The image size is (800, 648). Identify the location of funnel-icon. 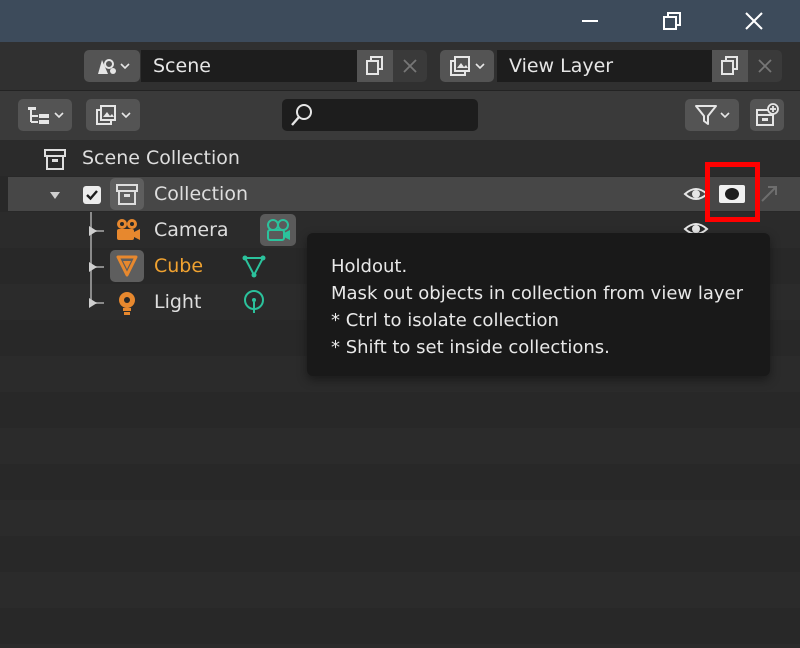
(706, 115).